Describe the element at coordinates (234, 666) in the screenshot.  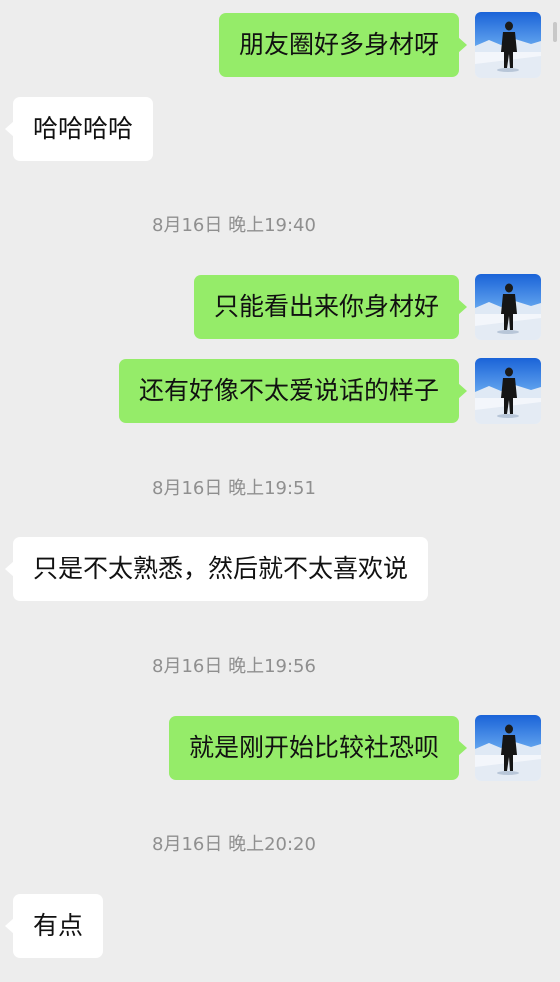
I see `timestamp: 8月16日 晚上19:56` at that location.